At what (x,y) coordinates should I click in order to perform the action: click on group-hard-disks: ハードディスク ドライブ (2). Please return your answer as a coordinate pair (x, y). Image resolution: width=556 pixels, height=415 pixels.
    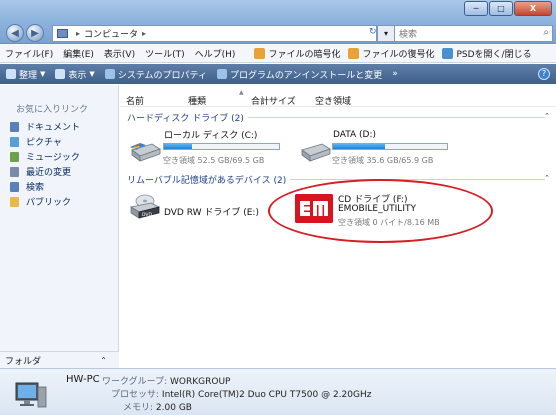
    Looking at the image, I should click on (336, 117).